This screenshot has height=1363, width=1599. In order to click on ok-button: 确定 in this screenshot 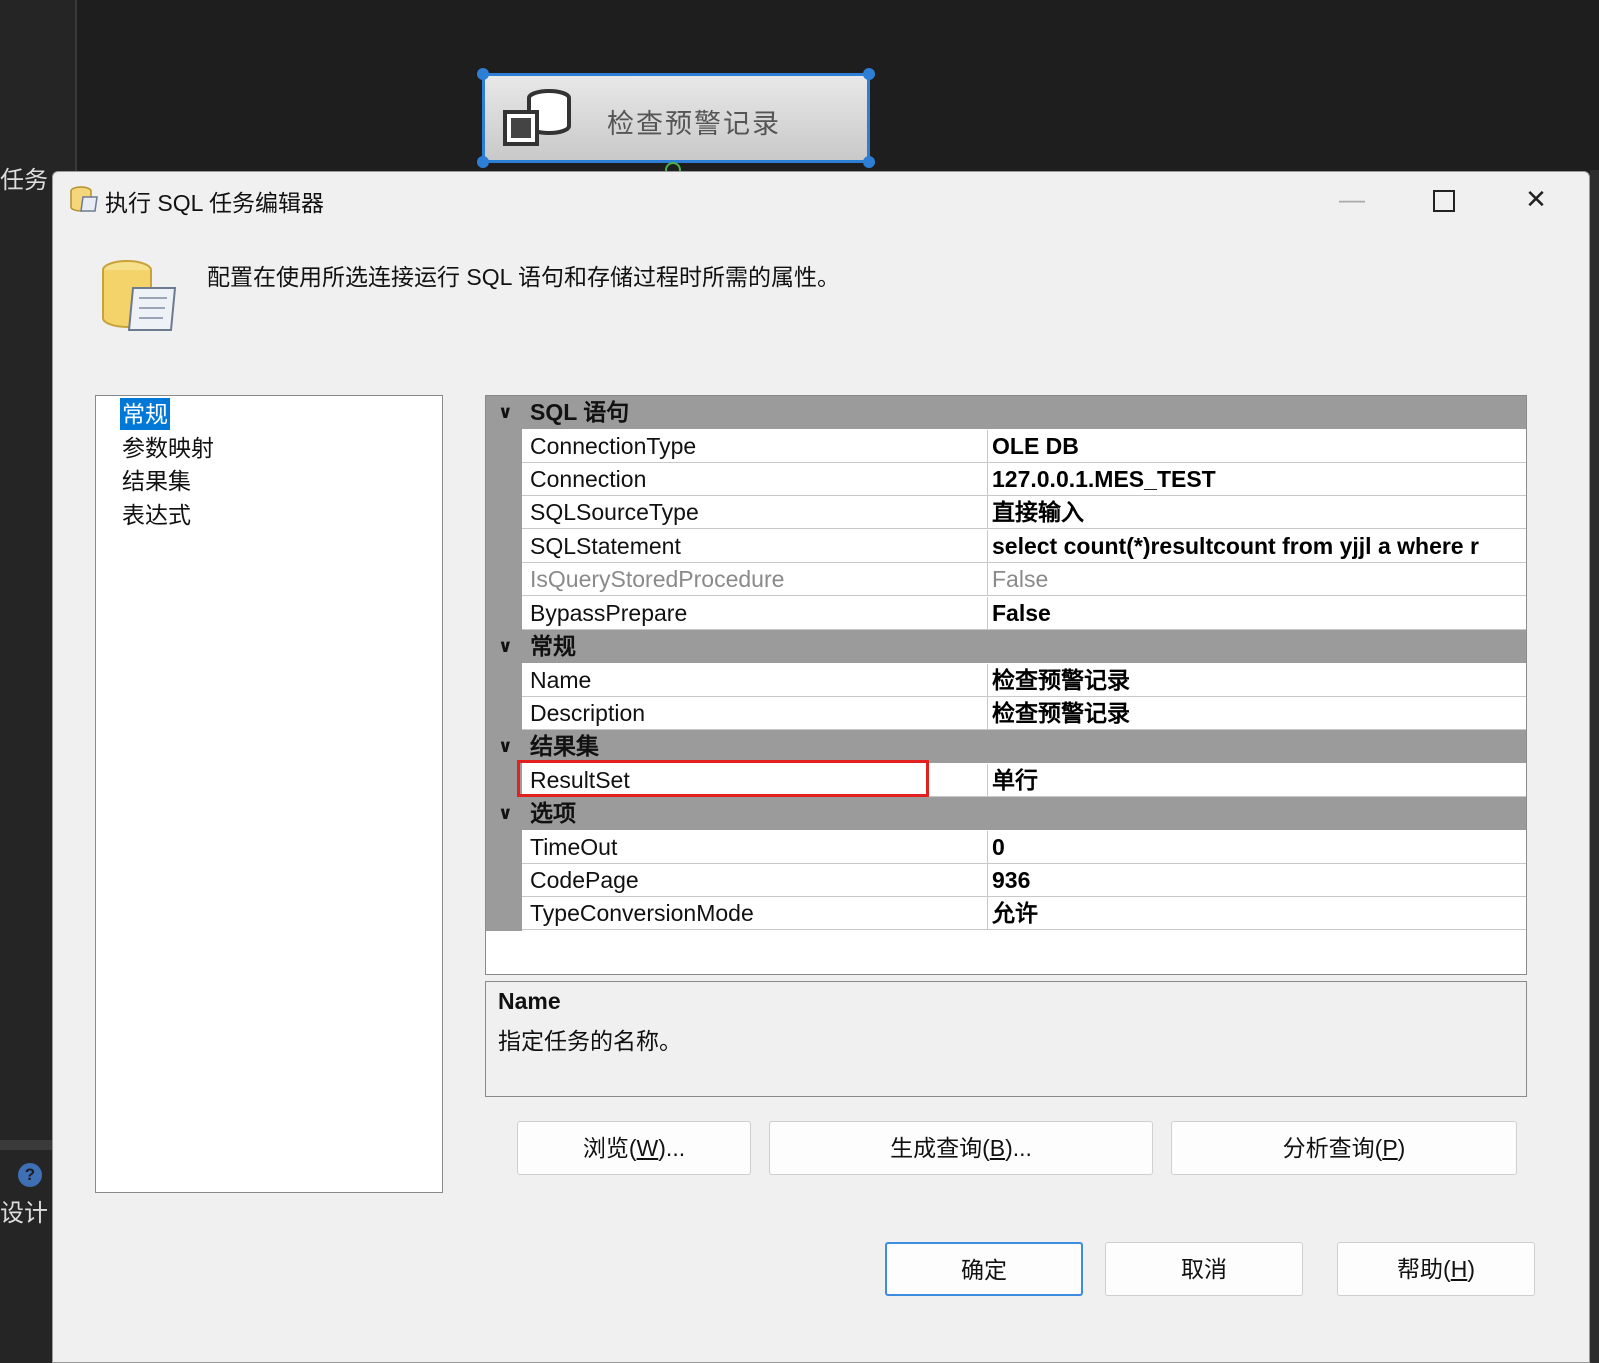, I will do `click(984, 1269)`.